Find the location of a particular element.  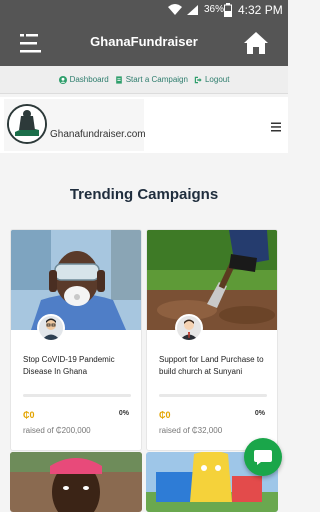

signal-icon is located at coordinates (192, 10).